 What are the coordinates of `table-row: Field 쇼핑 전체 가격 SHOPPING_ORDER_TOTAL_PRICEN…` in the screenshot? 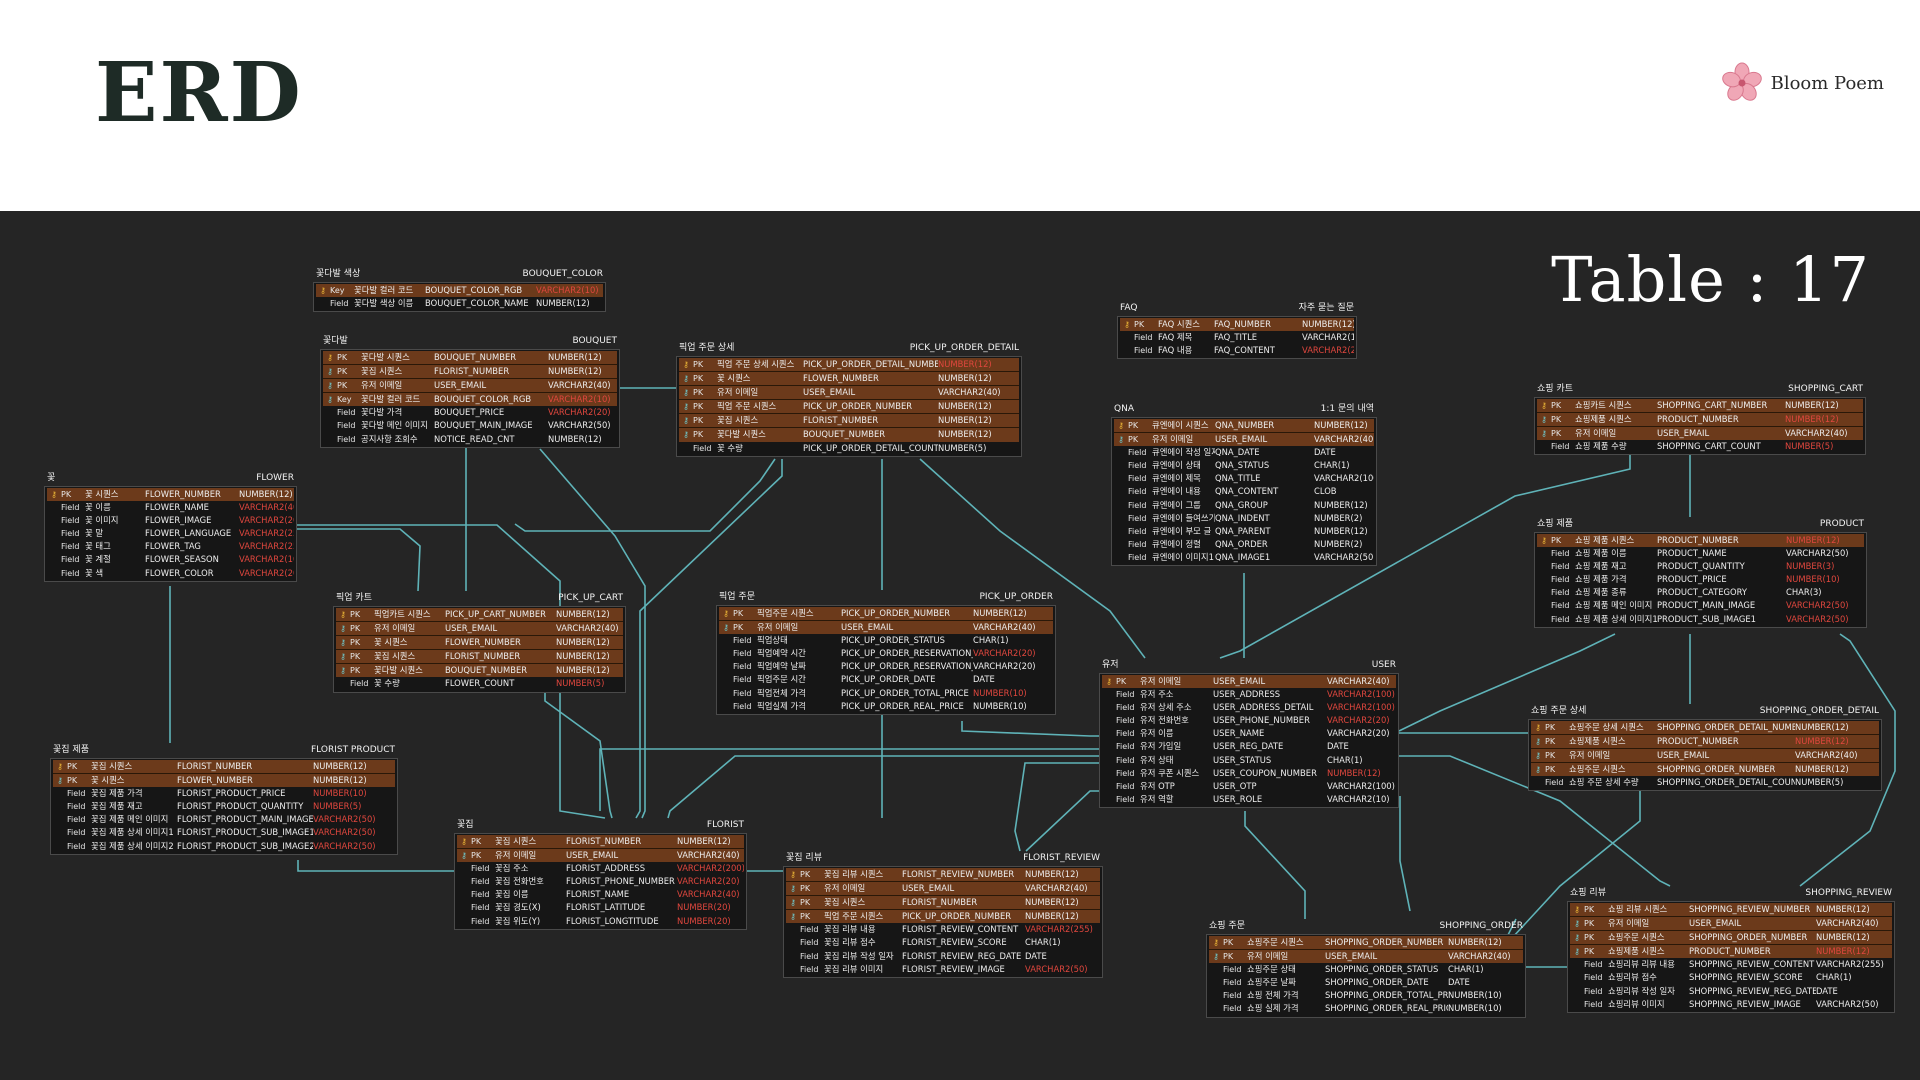 It's located at (1366, 995).